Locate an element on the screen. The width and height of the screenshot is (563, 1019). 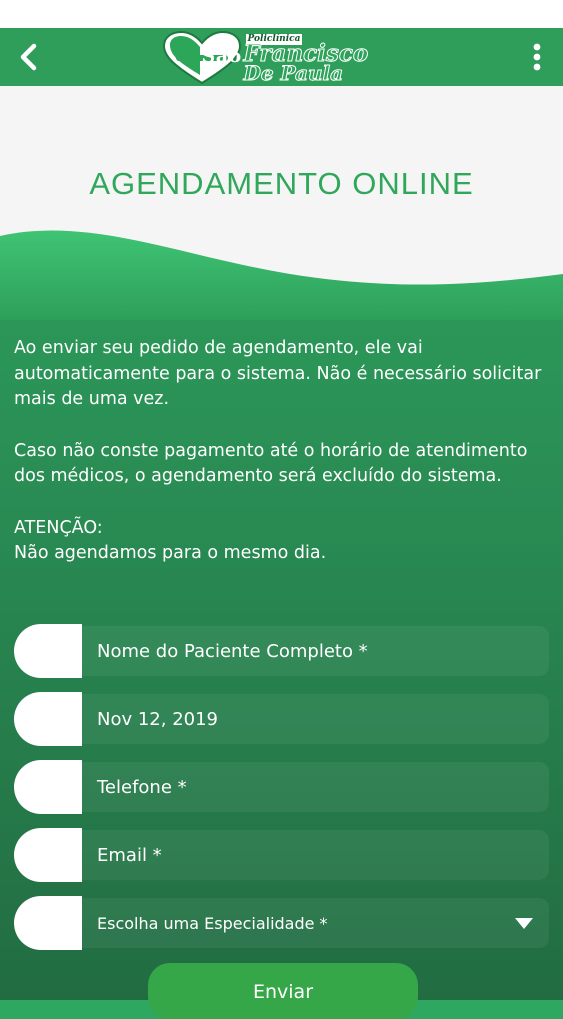
patient-name-field: Nome do Paciente Completo * is located at coordinates (281, 651).